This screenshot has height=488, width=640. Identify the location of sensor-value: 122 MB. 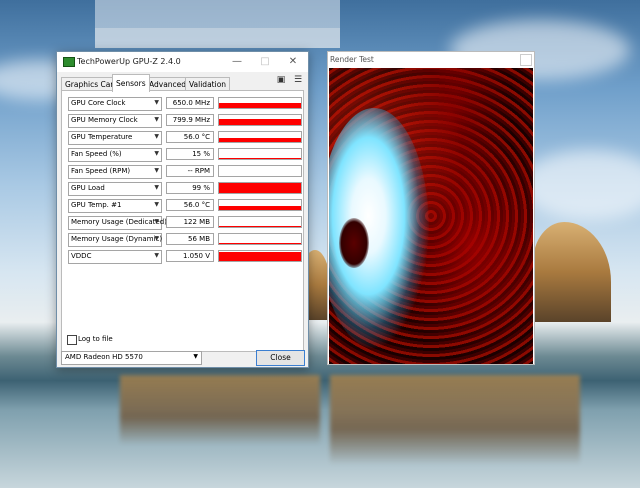
(190, 222).